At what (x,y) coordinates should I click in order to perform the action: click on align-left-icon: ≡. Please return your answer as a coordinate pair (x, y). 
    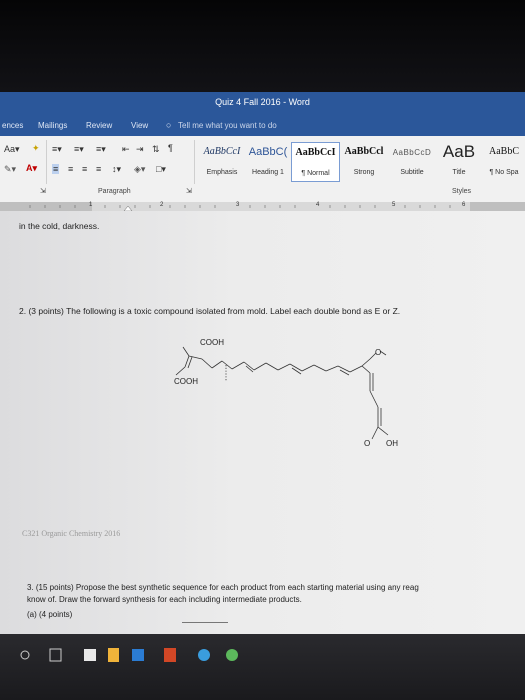
    Looking at the image, I should click on (56, 169).